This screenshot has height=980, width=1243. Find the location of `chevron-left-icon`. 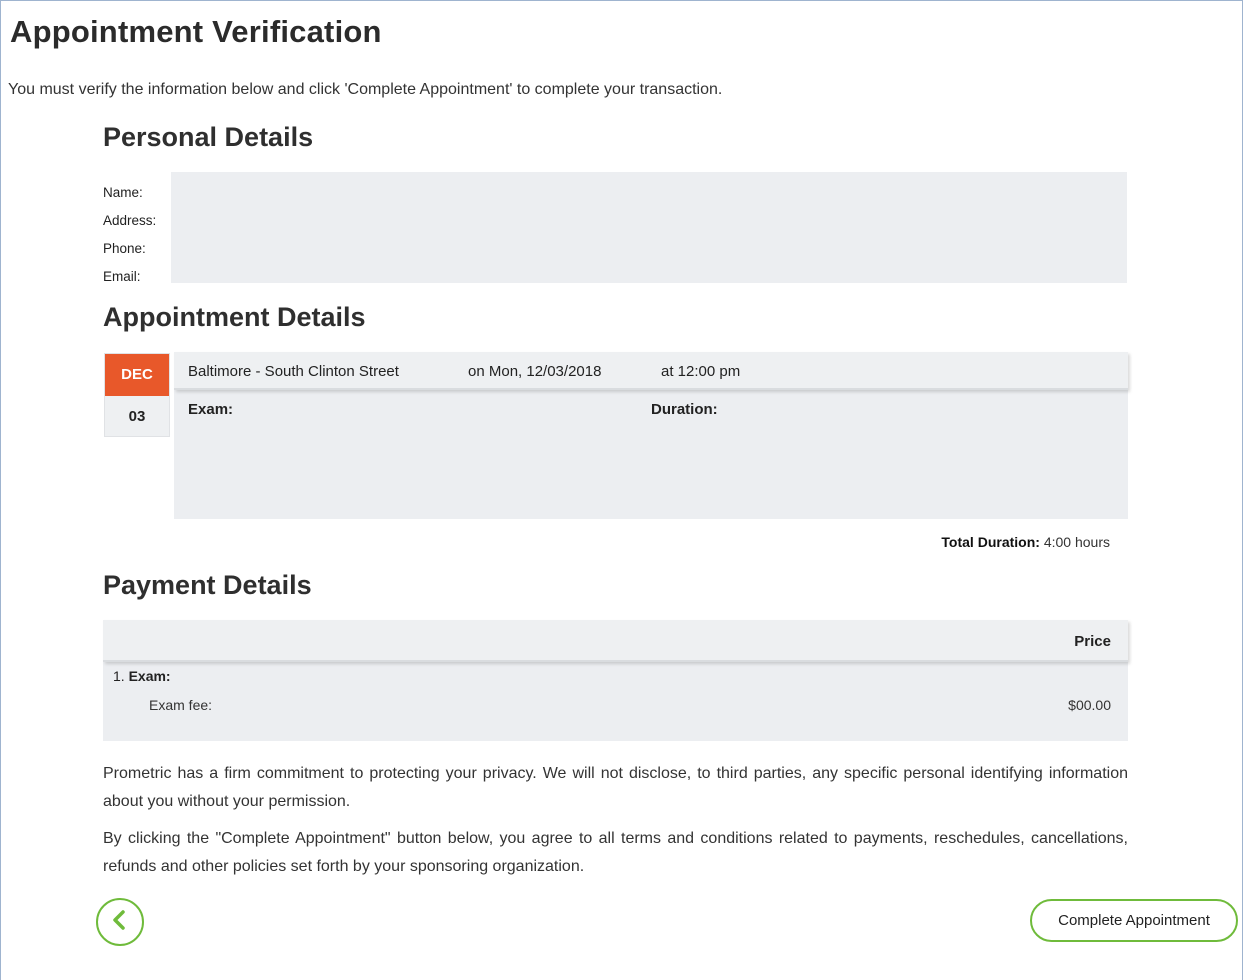

chevron-left-icon is located at coordinates (120, 922).